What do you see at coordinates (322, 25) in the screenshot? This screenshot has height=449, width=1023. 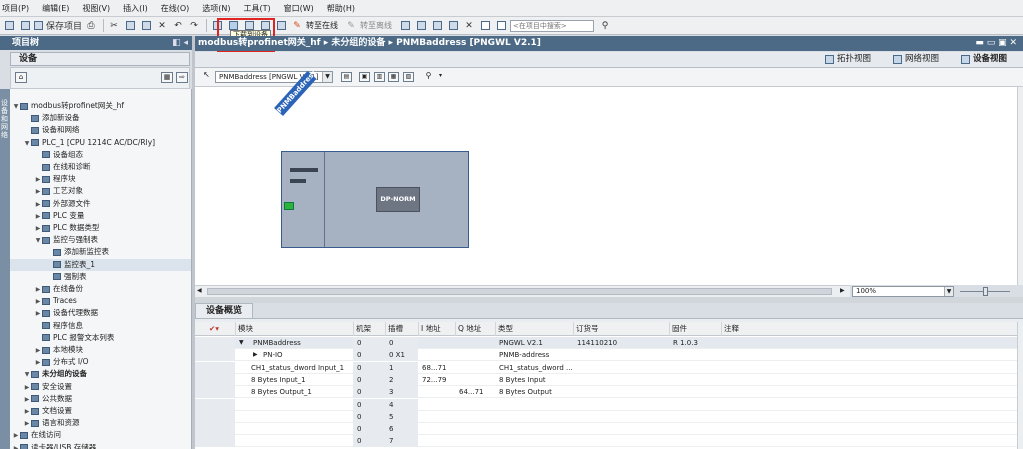 I see `go-online-button: 转至在线` at bounding box center [322, 25].